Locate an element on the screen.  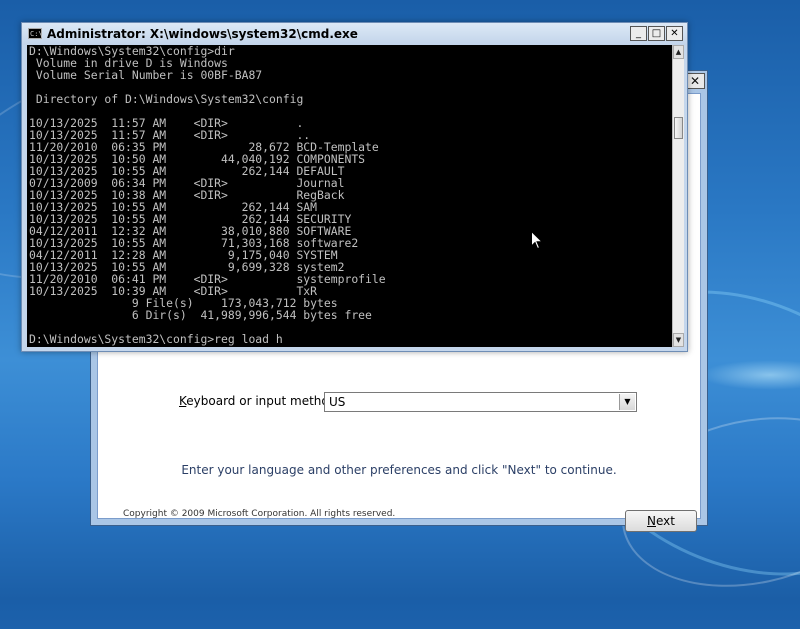
window-controls: _ □ ✕ is located at coordinates (656, 33).